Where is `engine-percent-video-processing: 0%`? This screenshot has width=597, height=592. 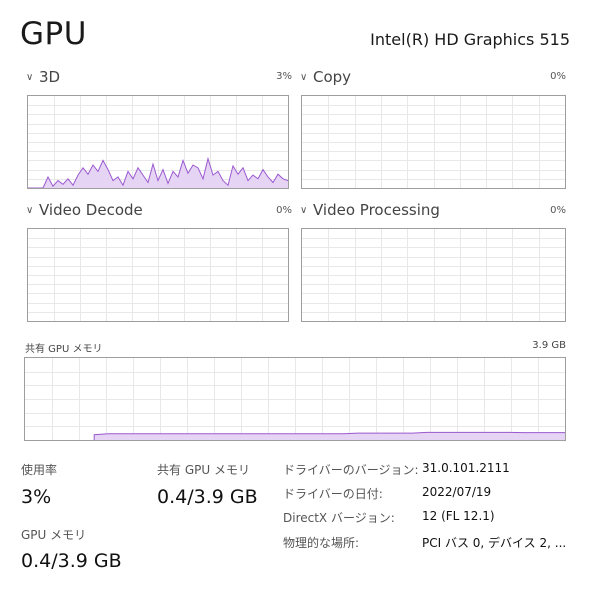 engine-percent-video-processing: 0% is located at coordinates (558, 210).